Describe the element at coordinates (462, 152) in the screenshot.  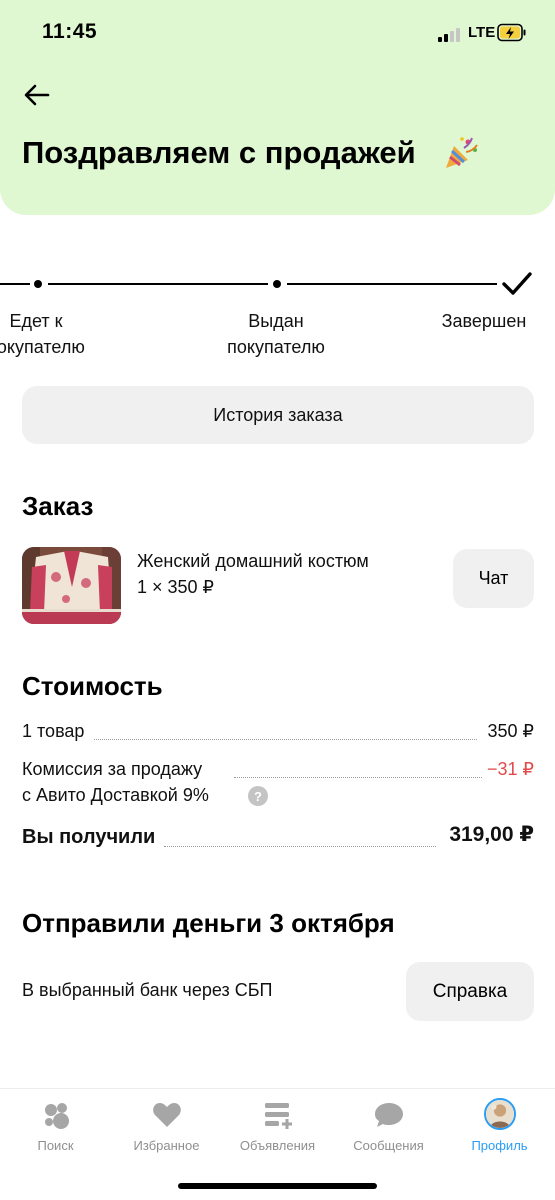
I see `party-popper-icon` at that location.